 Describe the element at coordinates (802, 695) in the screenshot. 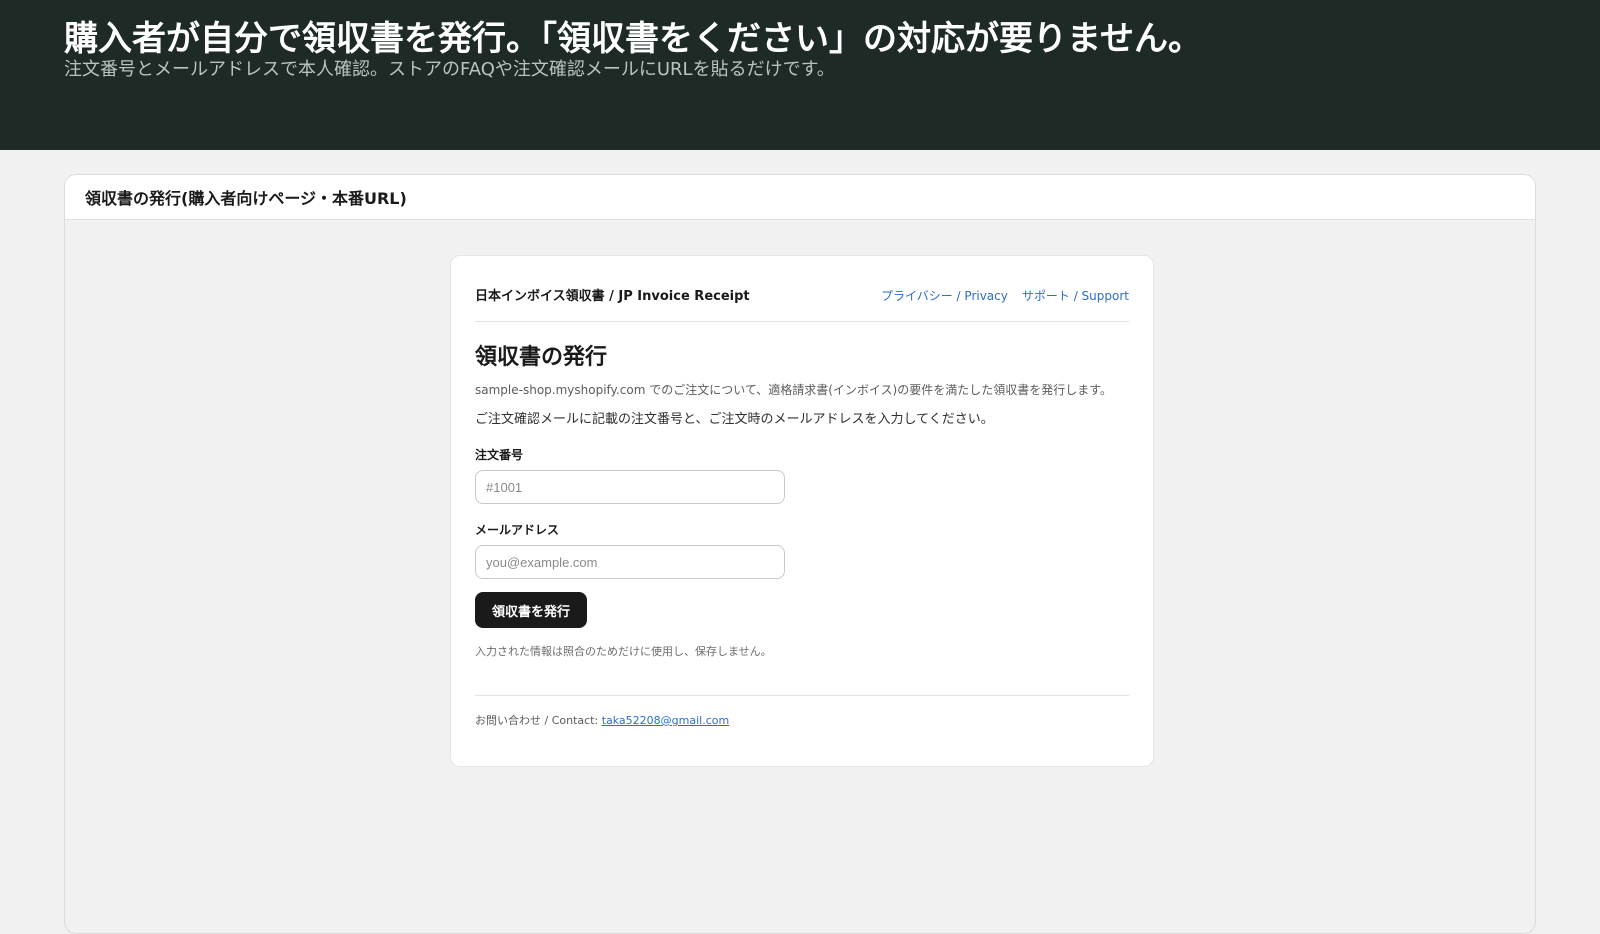

I see `footer-divider` at that location.